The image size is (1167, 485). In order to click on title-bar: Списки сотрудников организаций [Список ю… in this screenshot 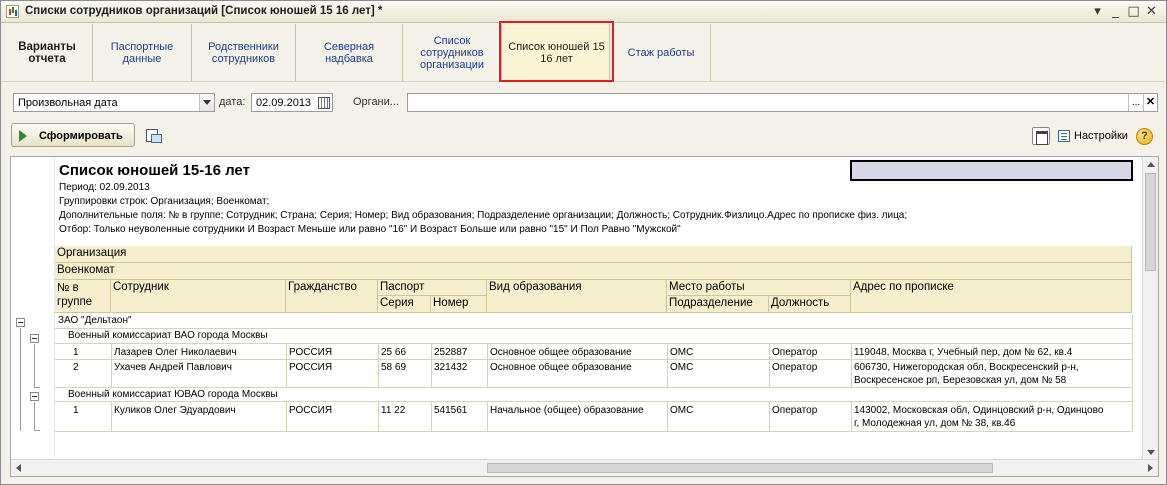, I will do `click(583, 12)`.